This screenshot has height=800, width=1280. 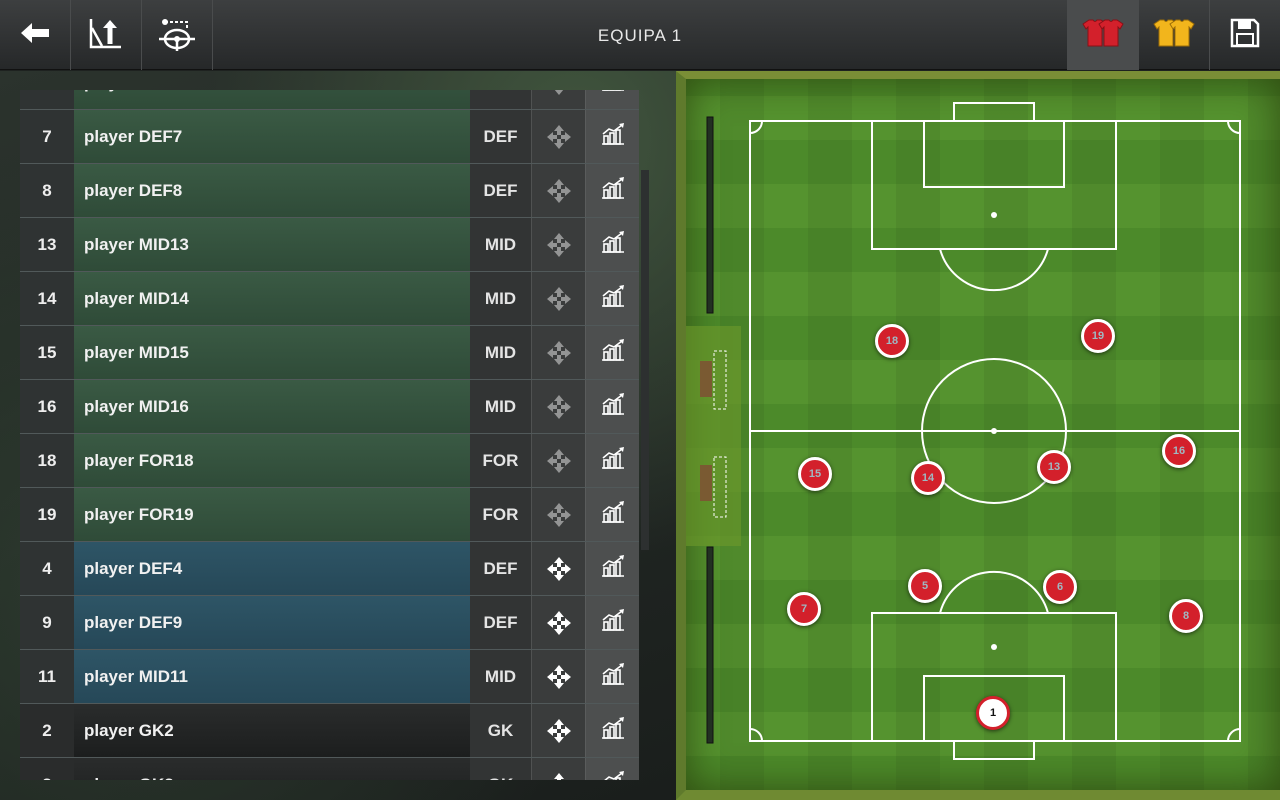 I want to click on player-position, so click(x=500, y=99).